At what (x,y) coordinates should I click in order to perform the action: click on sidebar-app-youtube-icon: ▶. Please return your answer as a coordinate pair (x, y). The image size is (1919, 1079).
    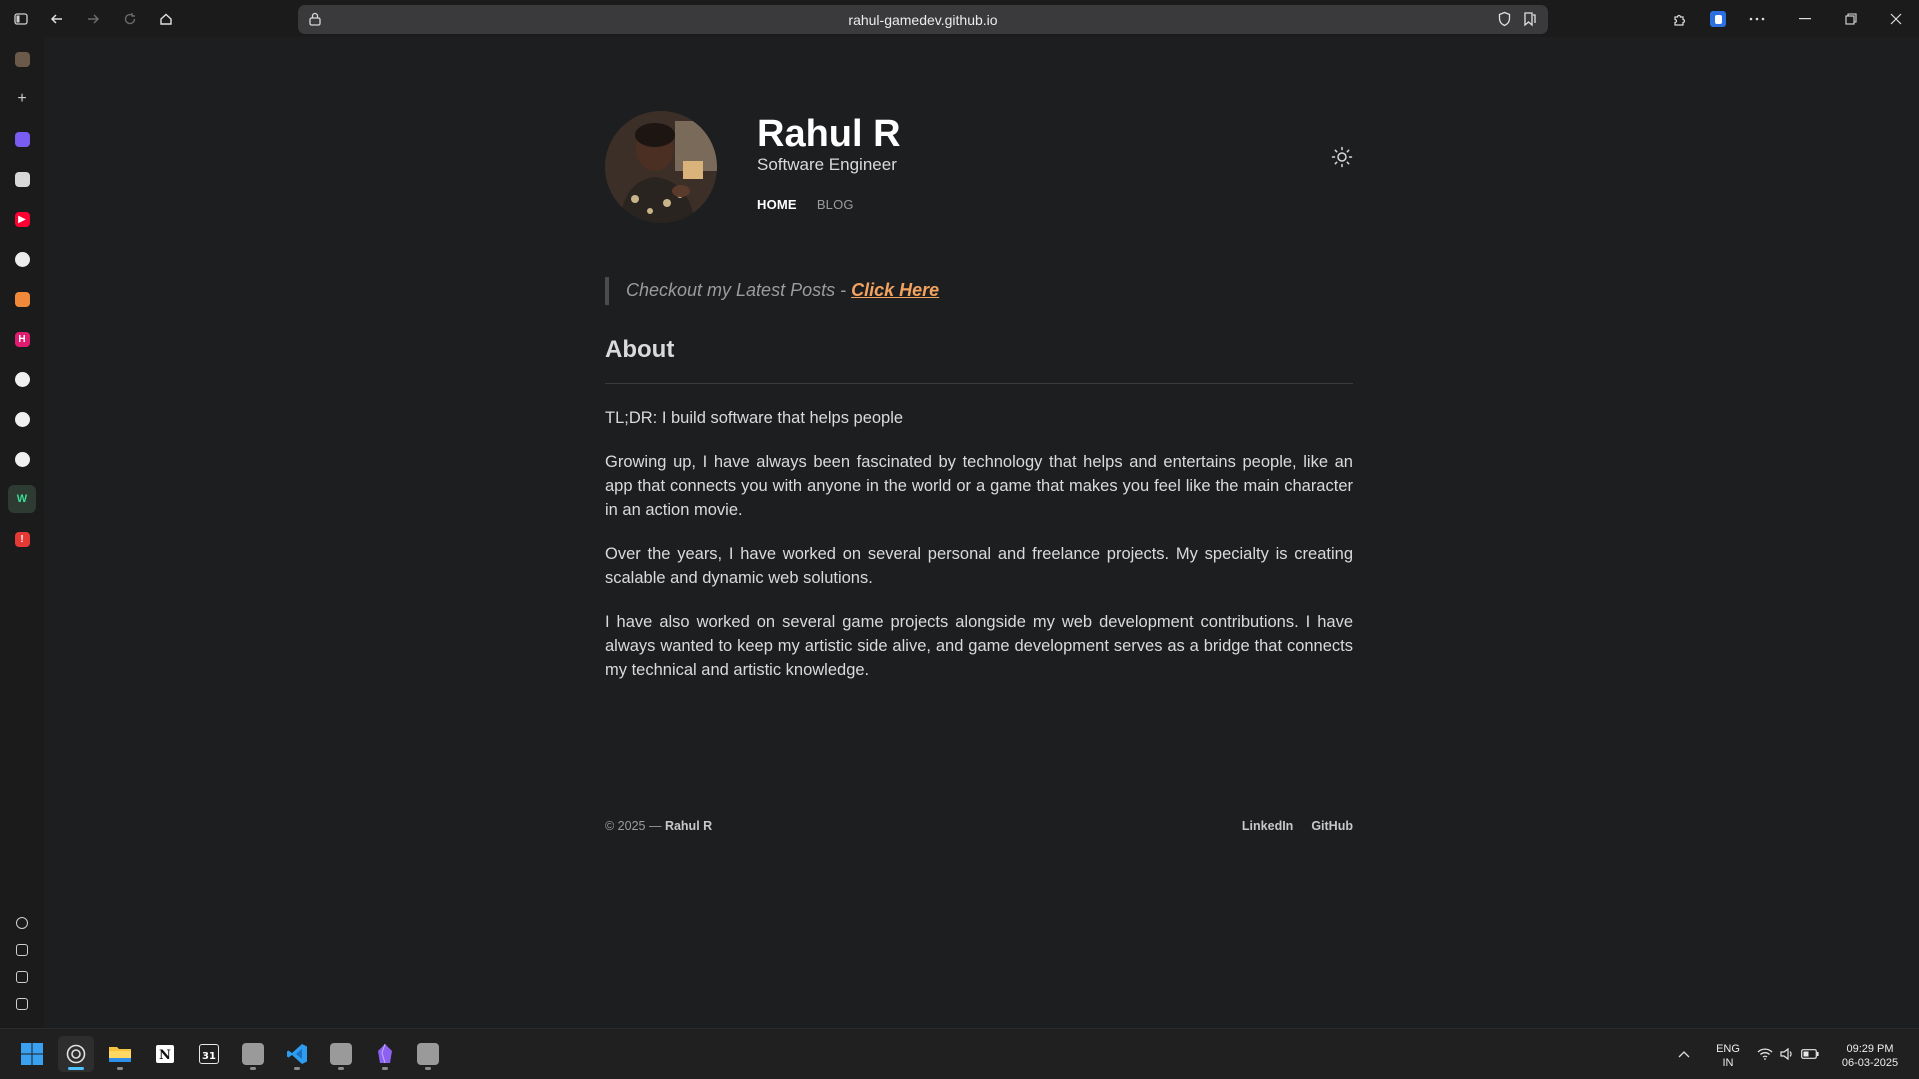
    Looking at the image, I should click on (22, 219).